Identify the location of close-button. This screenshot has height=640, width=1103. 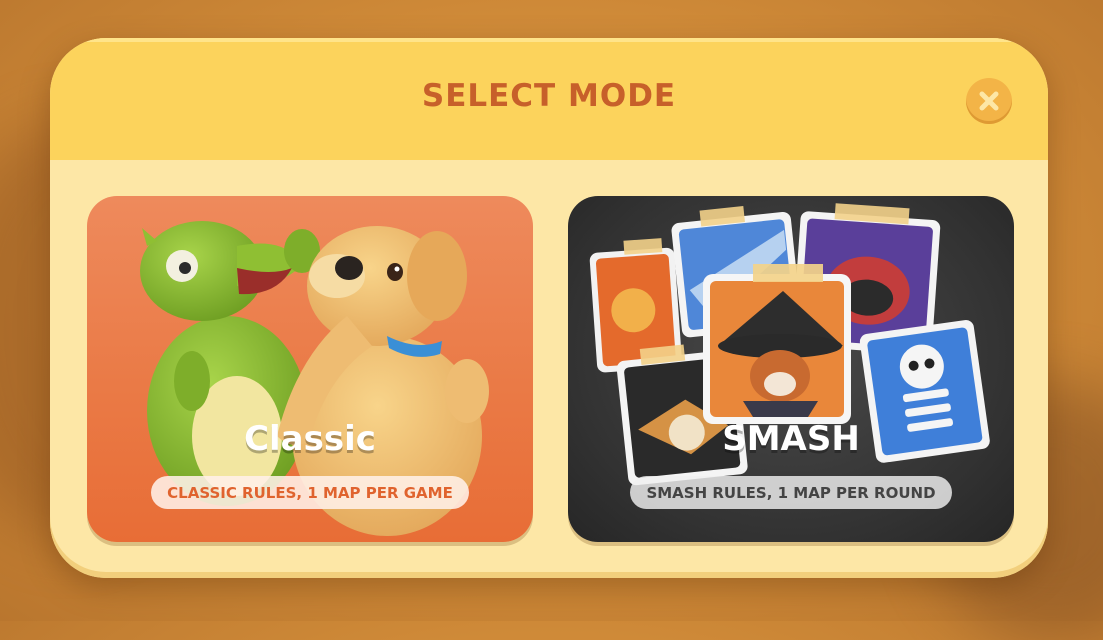
(989, 101).